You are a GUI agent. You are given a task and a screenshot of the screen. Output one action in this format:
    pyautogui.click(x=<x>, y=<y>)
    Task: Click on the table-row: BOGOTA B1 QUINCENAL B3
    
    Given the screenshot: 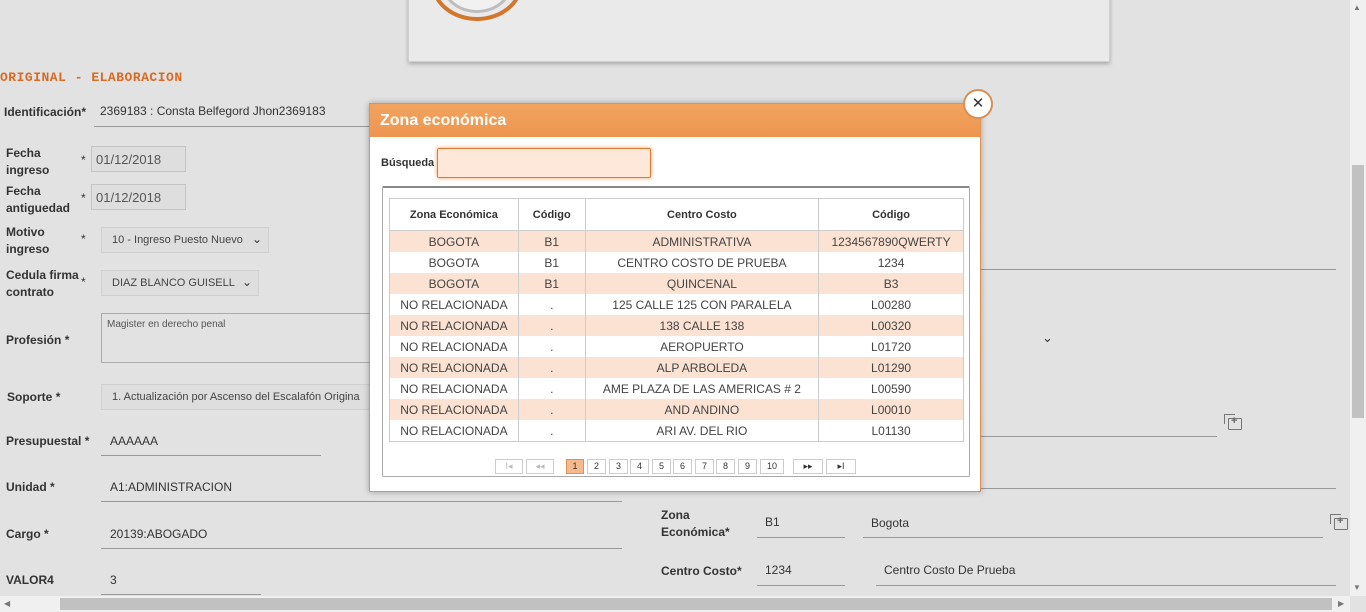 What is the action you would take?
    pyautogui.click(x=676, y=283)
    